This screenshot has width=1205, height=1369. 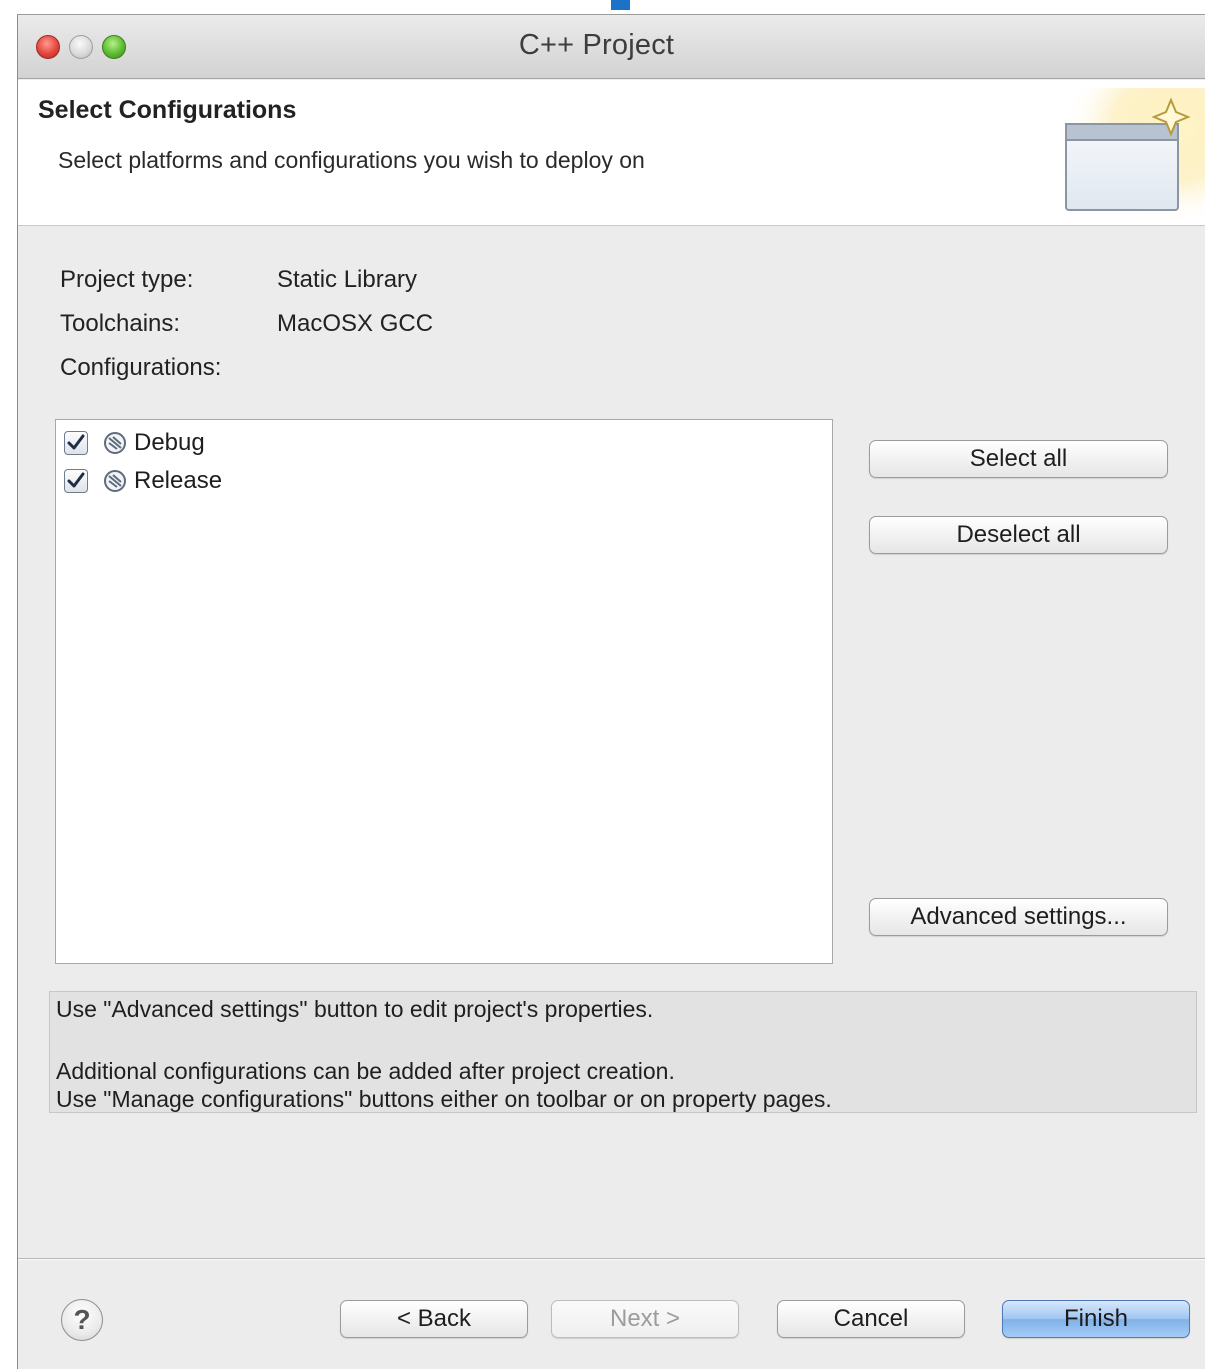 I want to click on release-checkbox, so click(x=76, y=481).